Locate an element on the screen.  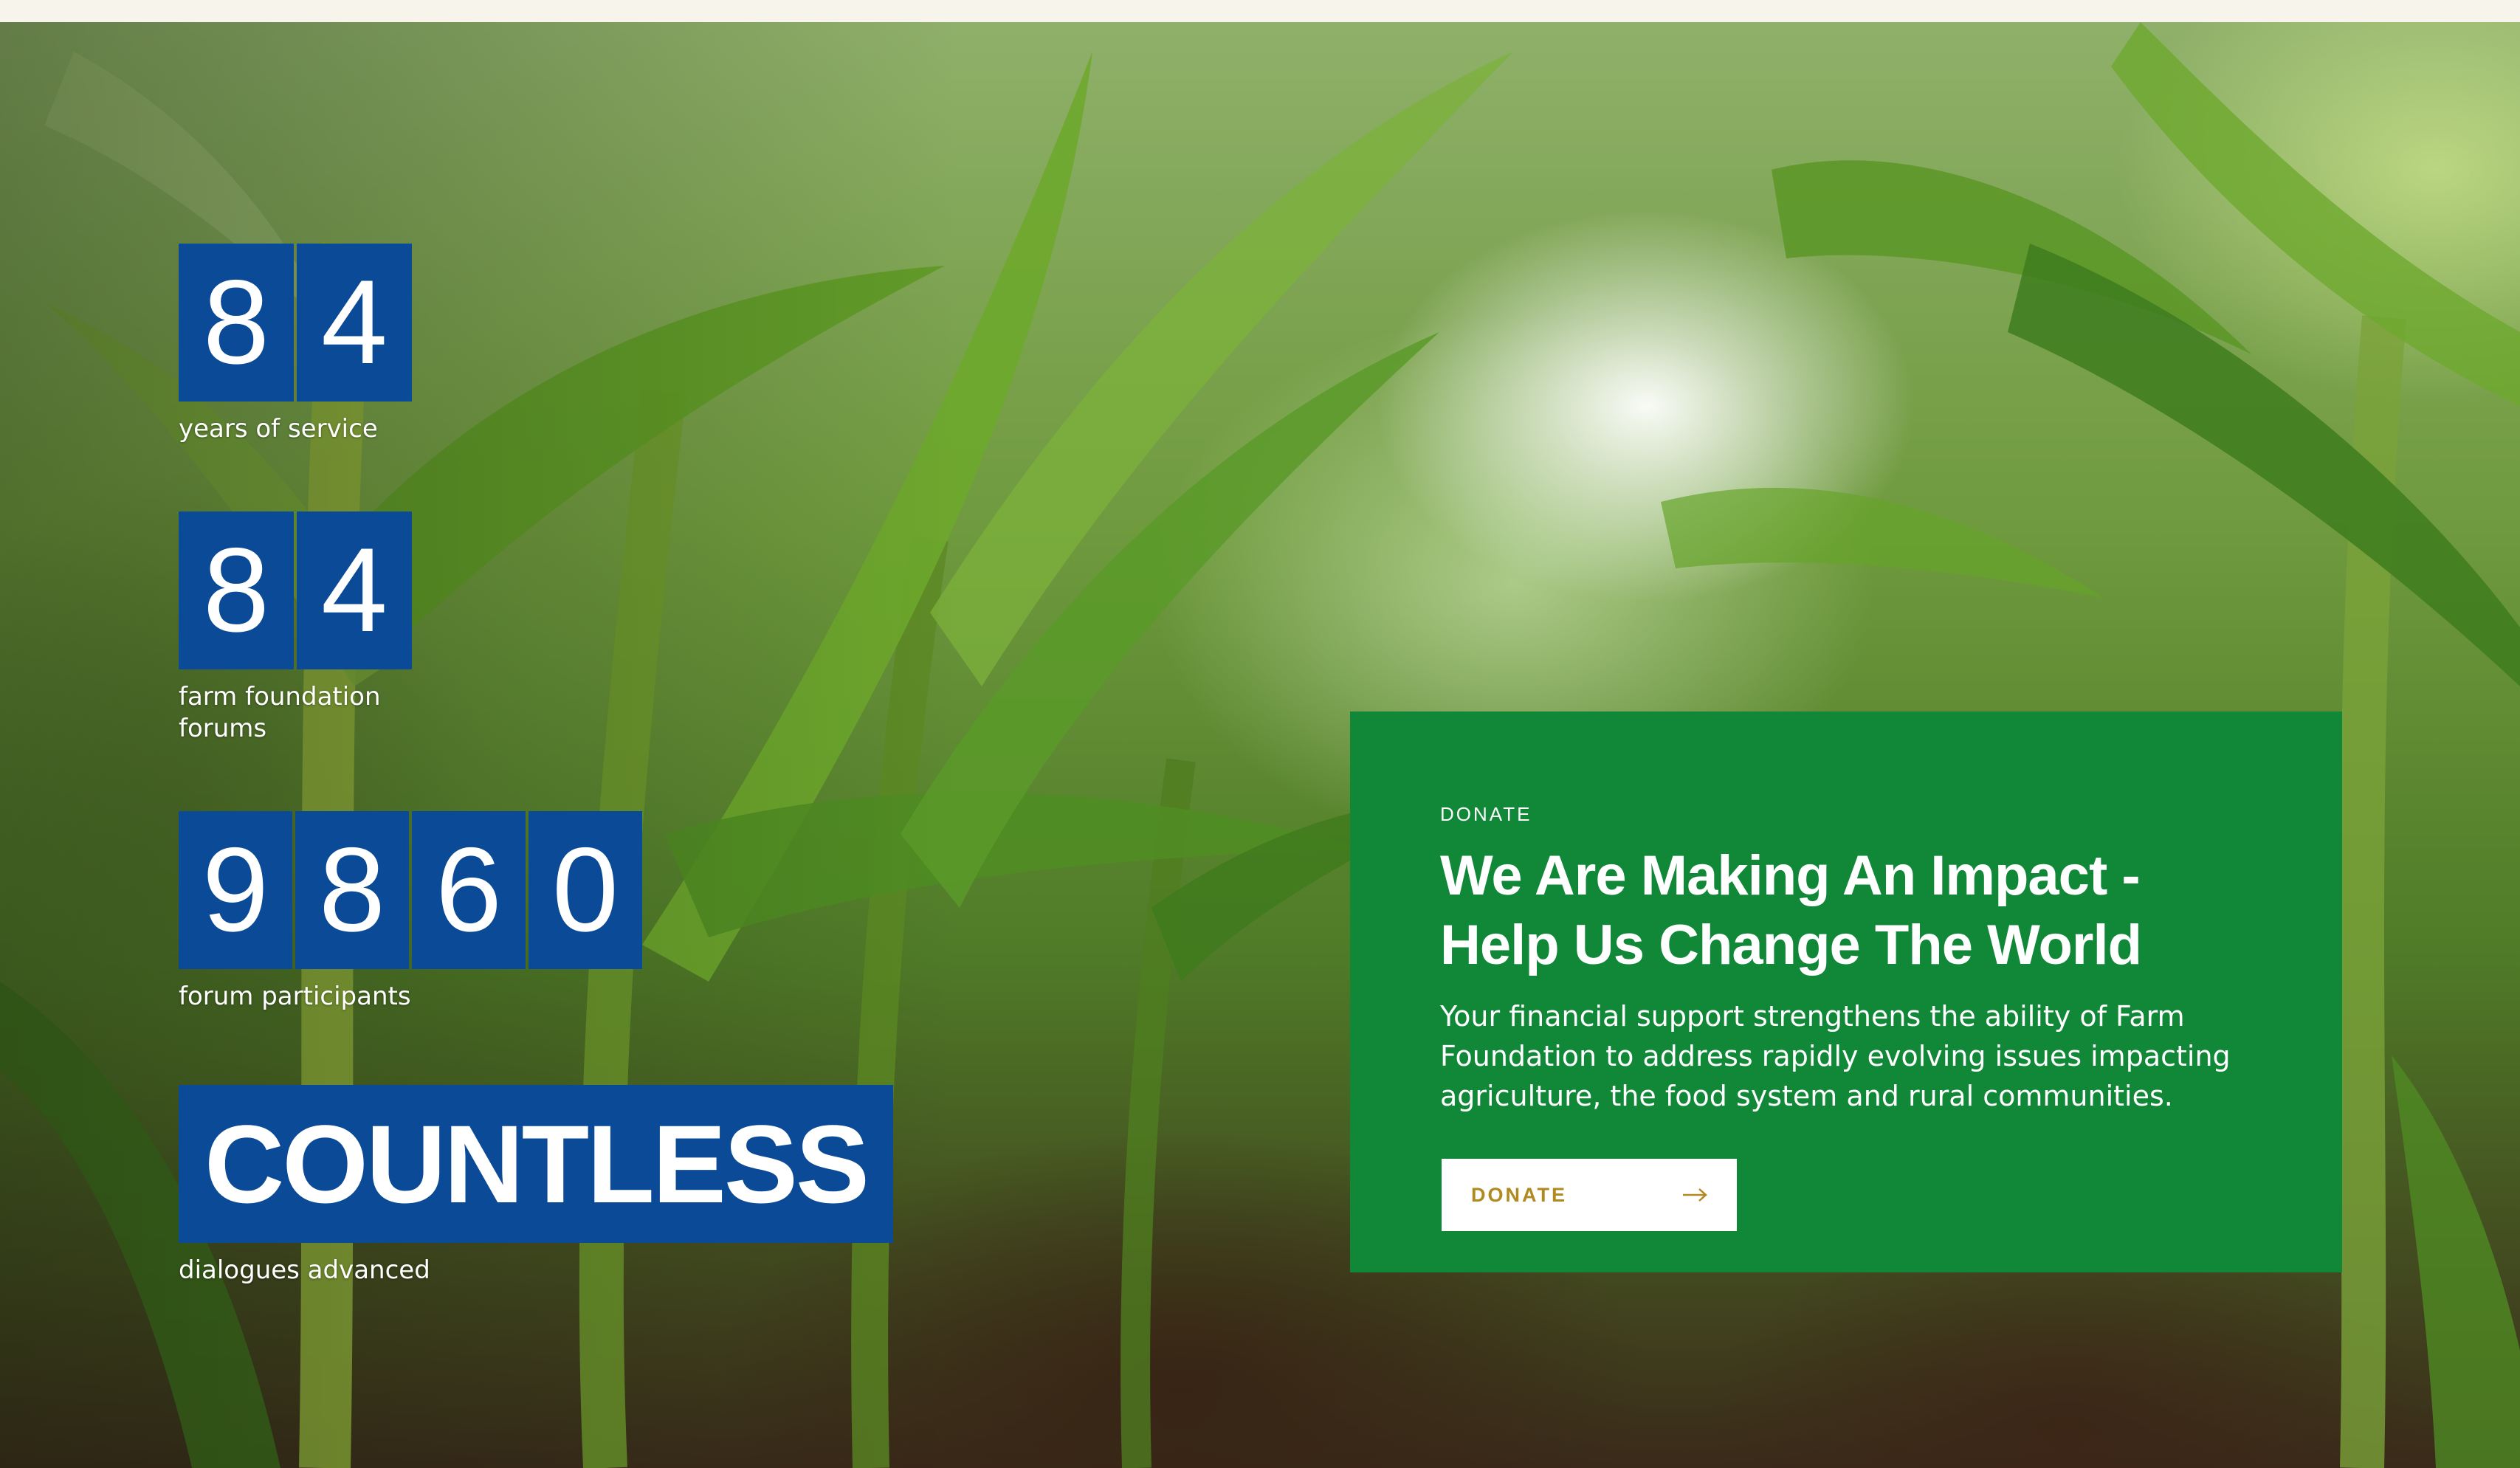
stat-years-of-service: 8 4 years of service is located at coordinates (312, 345).